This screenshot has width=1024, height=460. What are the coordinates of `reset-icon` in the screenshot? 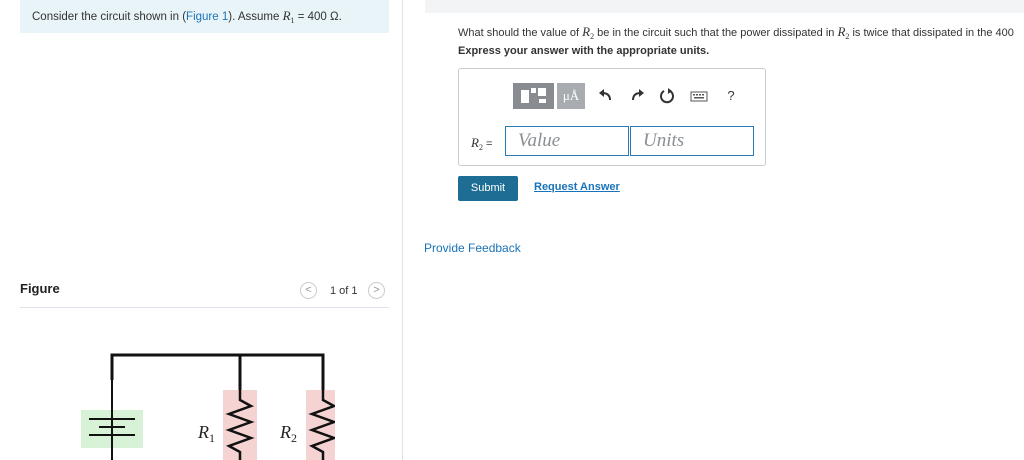 It's located at (667, 96).